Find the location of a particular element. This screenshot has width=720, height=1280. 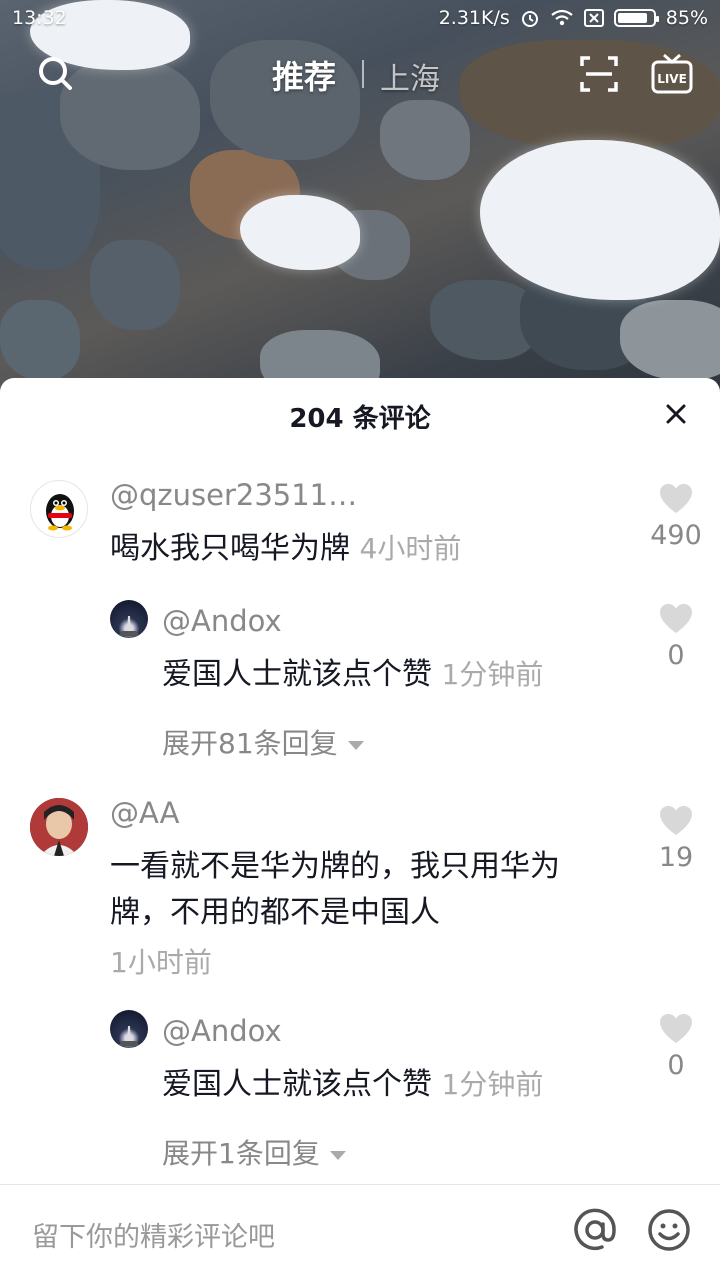

comment-text: 喝水我只喝华为牌 4小时前 is located at coordinates (370, 549).